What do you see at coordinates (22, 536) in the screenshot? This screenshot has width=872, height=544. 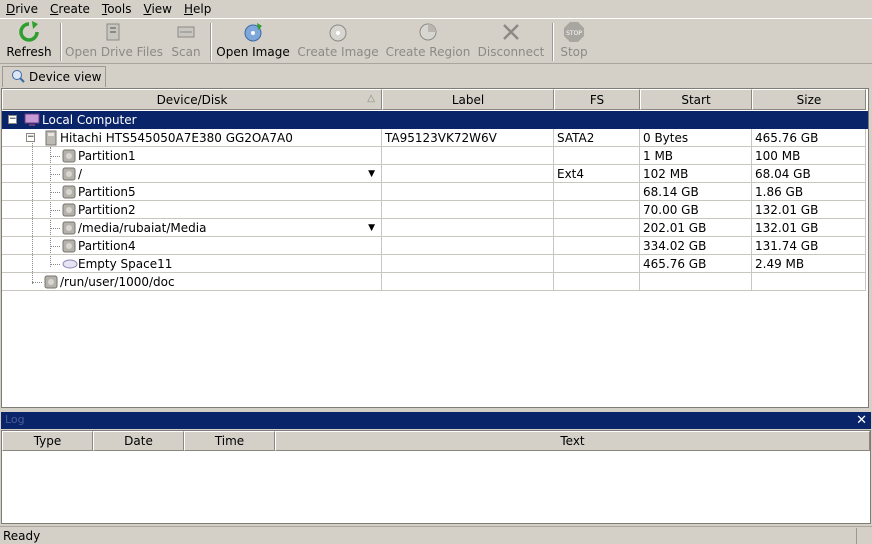 I see `status-text: Ready` at bounding box center [22, 536].